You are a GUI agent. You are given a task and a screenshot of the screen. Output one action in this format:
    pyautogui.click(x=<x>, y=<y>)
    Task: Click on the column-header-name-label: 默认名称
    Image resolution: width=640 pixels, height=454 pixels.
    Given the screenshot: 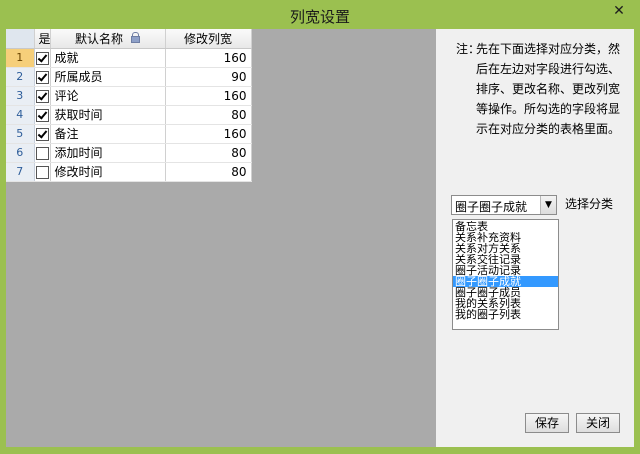 What is the action you would take?
    pyautogui.click(x=98, y=38)
    